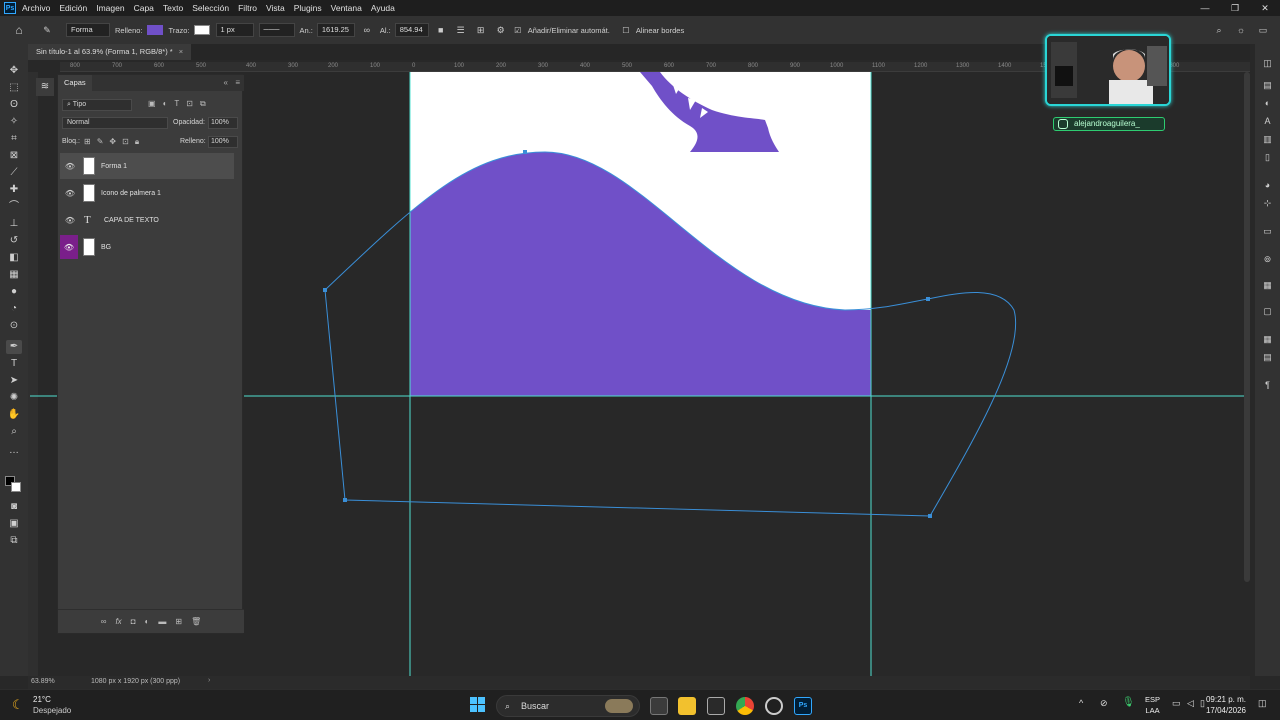 The width and height of the screenshot is (1280, 720). Describe the element at coordinates (114, 166) in the screenshot. I see `layer-name: Forma 1` at that location.